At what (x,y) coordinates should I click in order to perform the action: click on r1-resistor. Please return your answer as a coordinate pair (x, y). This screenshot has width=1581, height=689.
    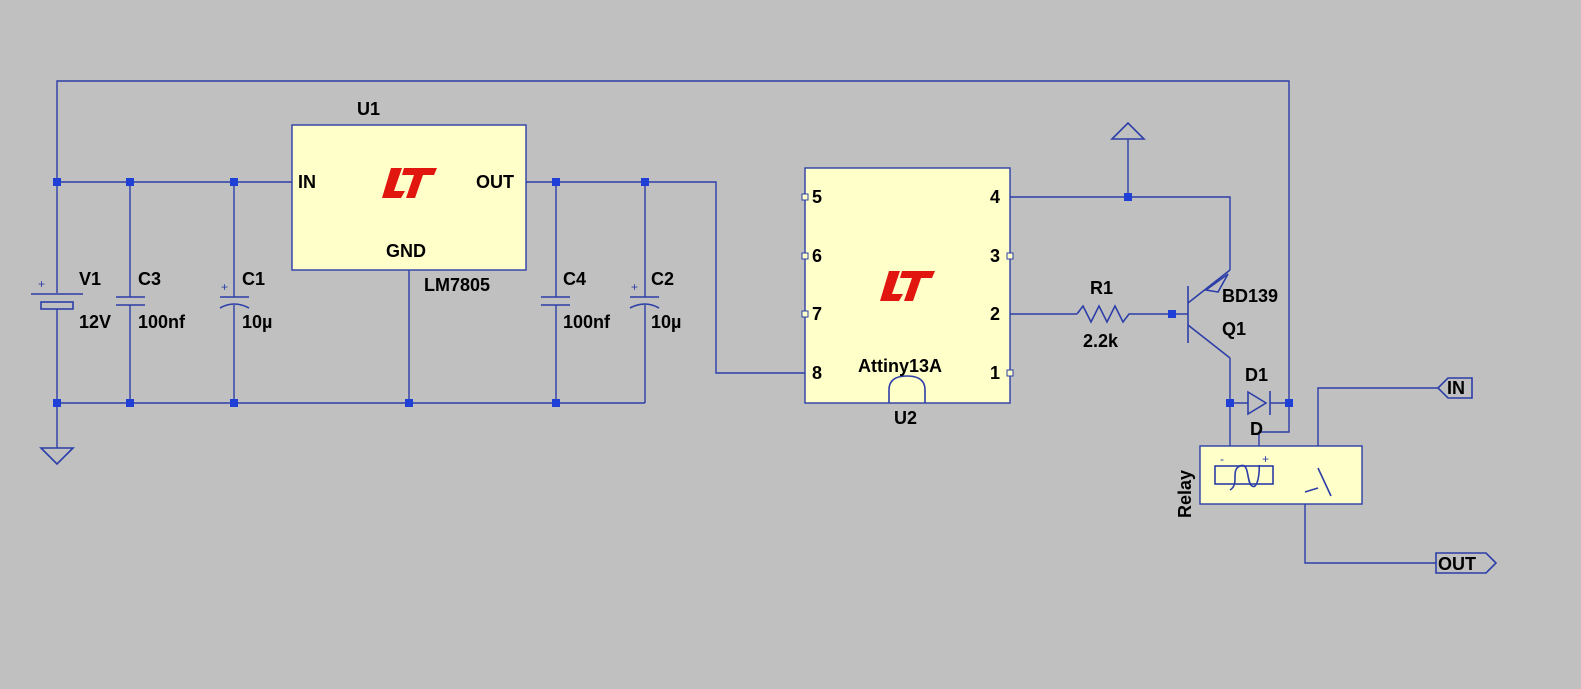
    Looking at the image, I should click on (1104, 314).